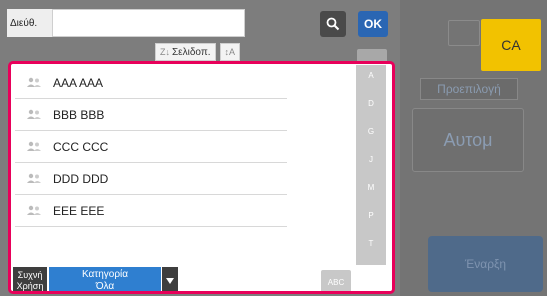  What do you see at coordinates (151, 83) in the screenshot?
I see `list-item: AAA AAA` at bounding box center [151, 83].